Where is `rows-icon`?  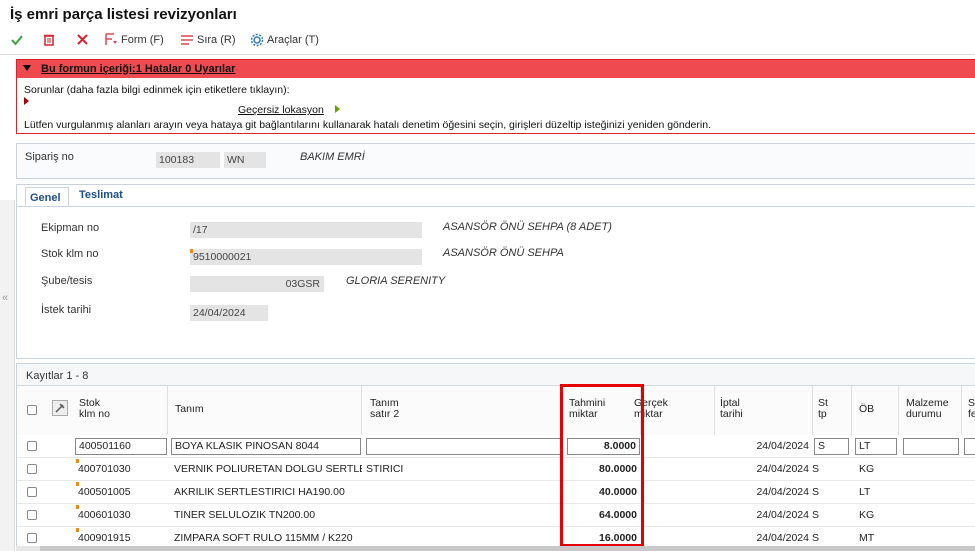
rows-icon is located at coordinates (187, 40).